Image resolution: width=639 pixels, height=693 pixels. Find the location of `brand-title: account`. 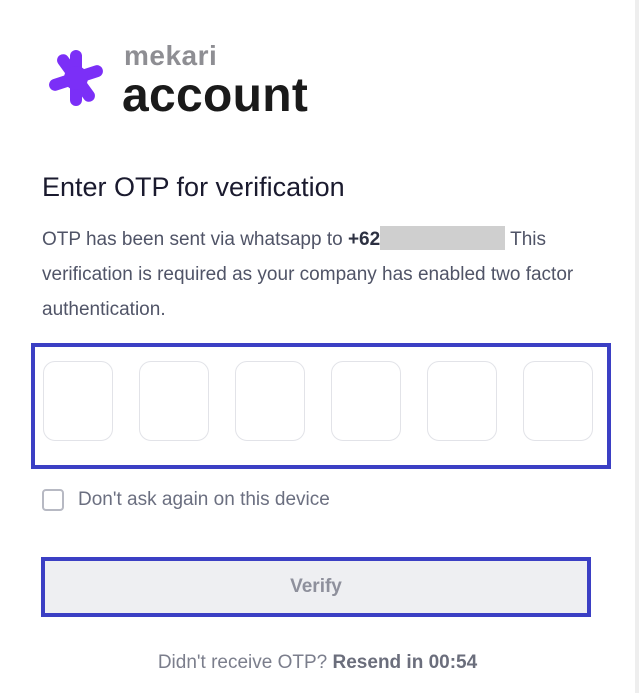

brand-title: account is located at coordinates (215, 95).